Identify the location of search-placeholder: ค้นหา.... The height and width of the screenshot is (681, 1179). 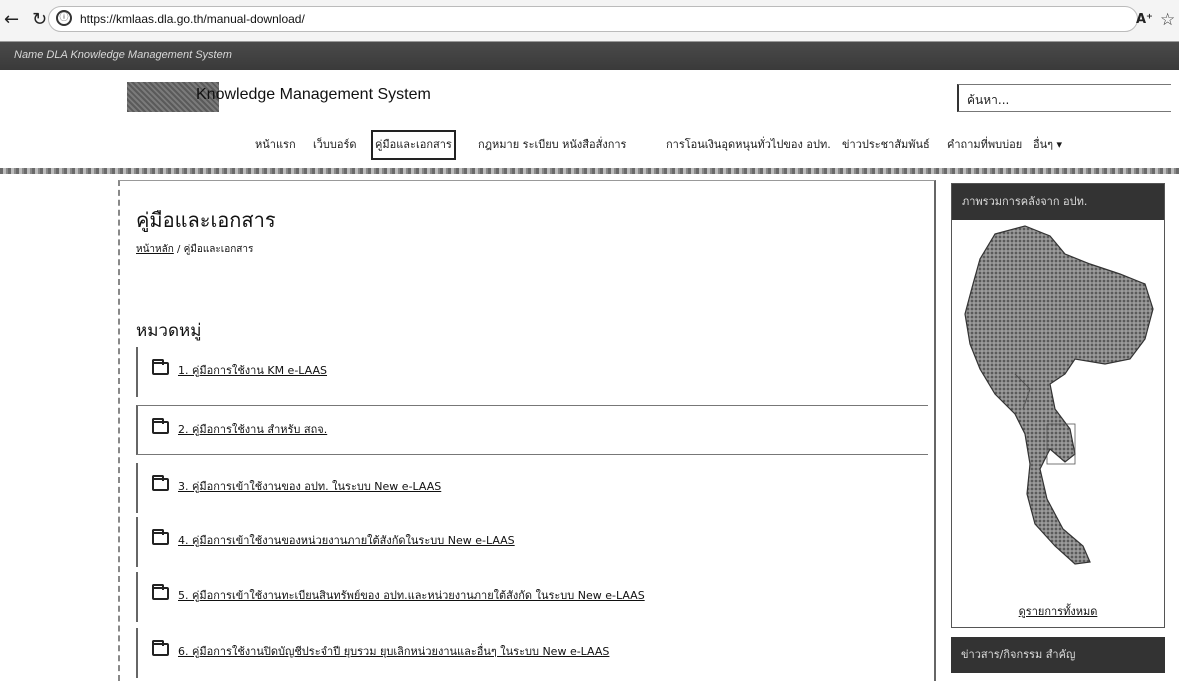
(988, 100).